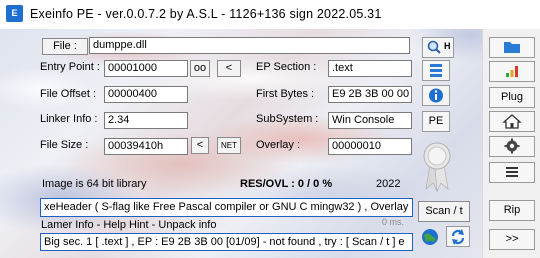 Image resolution: width=540 pixels, height=258 pixels. I want to click on ep-section-label: EP Section :, so click(286, 67).